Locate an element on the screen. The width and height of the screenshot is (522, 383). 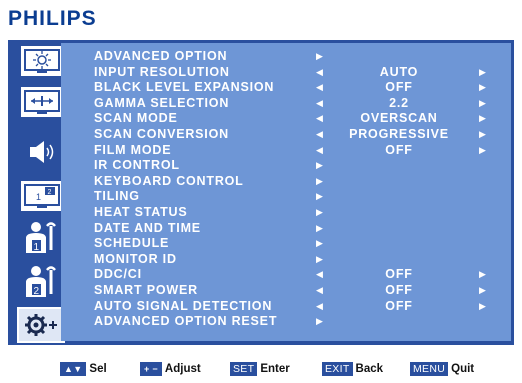
menu-item-label: AUTO SIGNAL DETECTION is located at coordinates (183, 305).